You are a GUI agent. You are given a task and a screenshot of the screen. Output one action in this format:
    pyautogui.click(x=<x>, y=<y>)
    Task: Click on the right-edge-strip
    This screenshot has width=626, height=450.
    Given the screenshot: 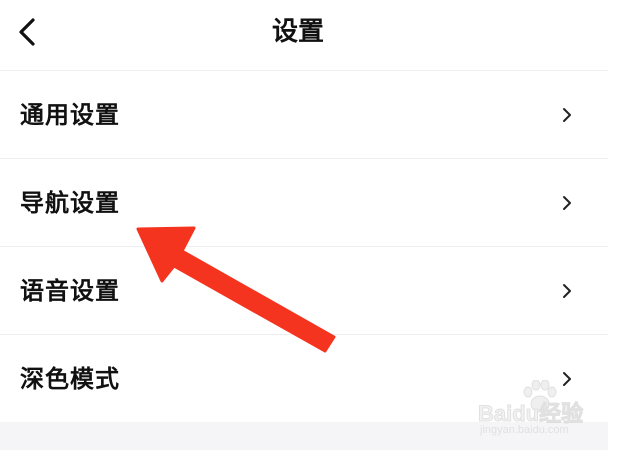 What is the action you would take?
    pyautogui.click(x=617, y=225)
    